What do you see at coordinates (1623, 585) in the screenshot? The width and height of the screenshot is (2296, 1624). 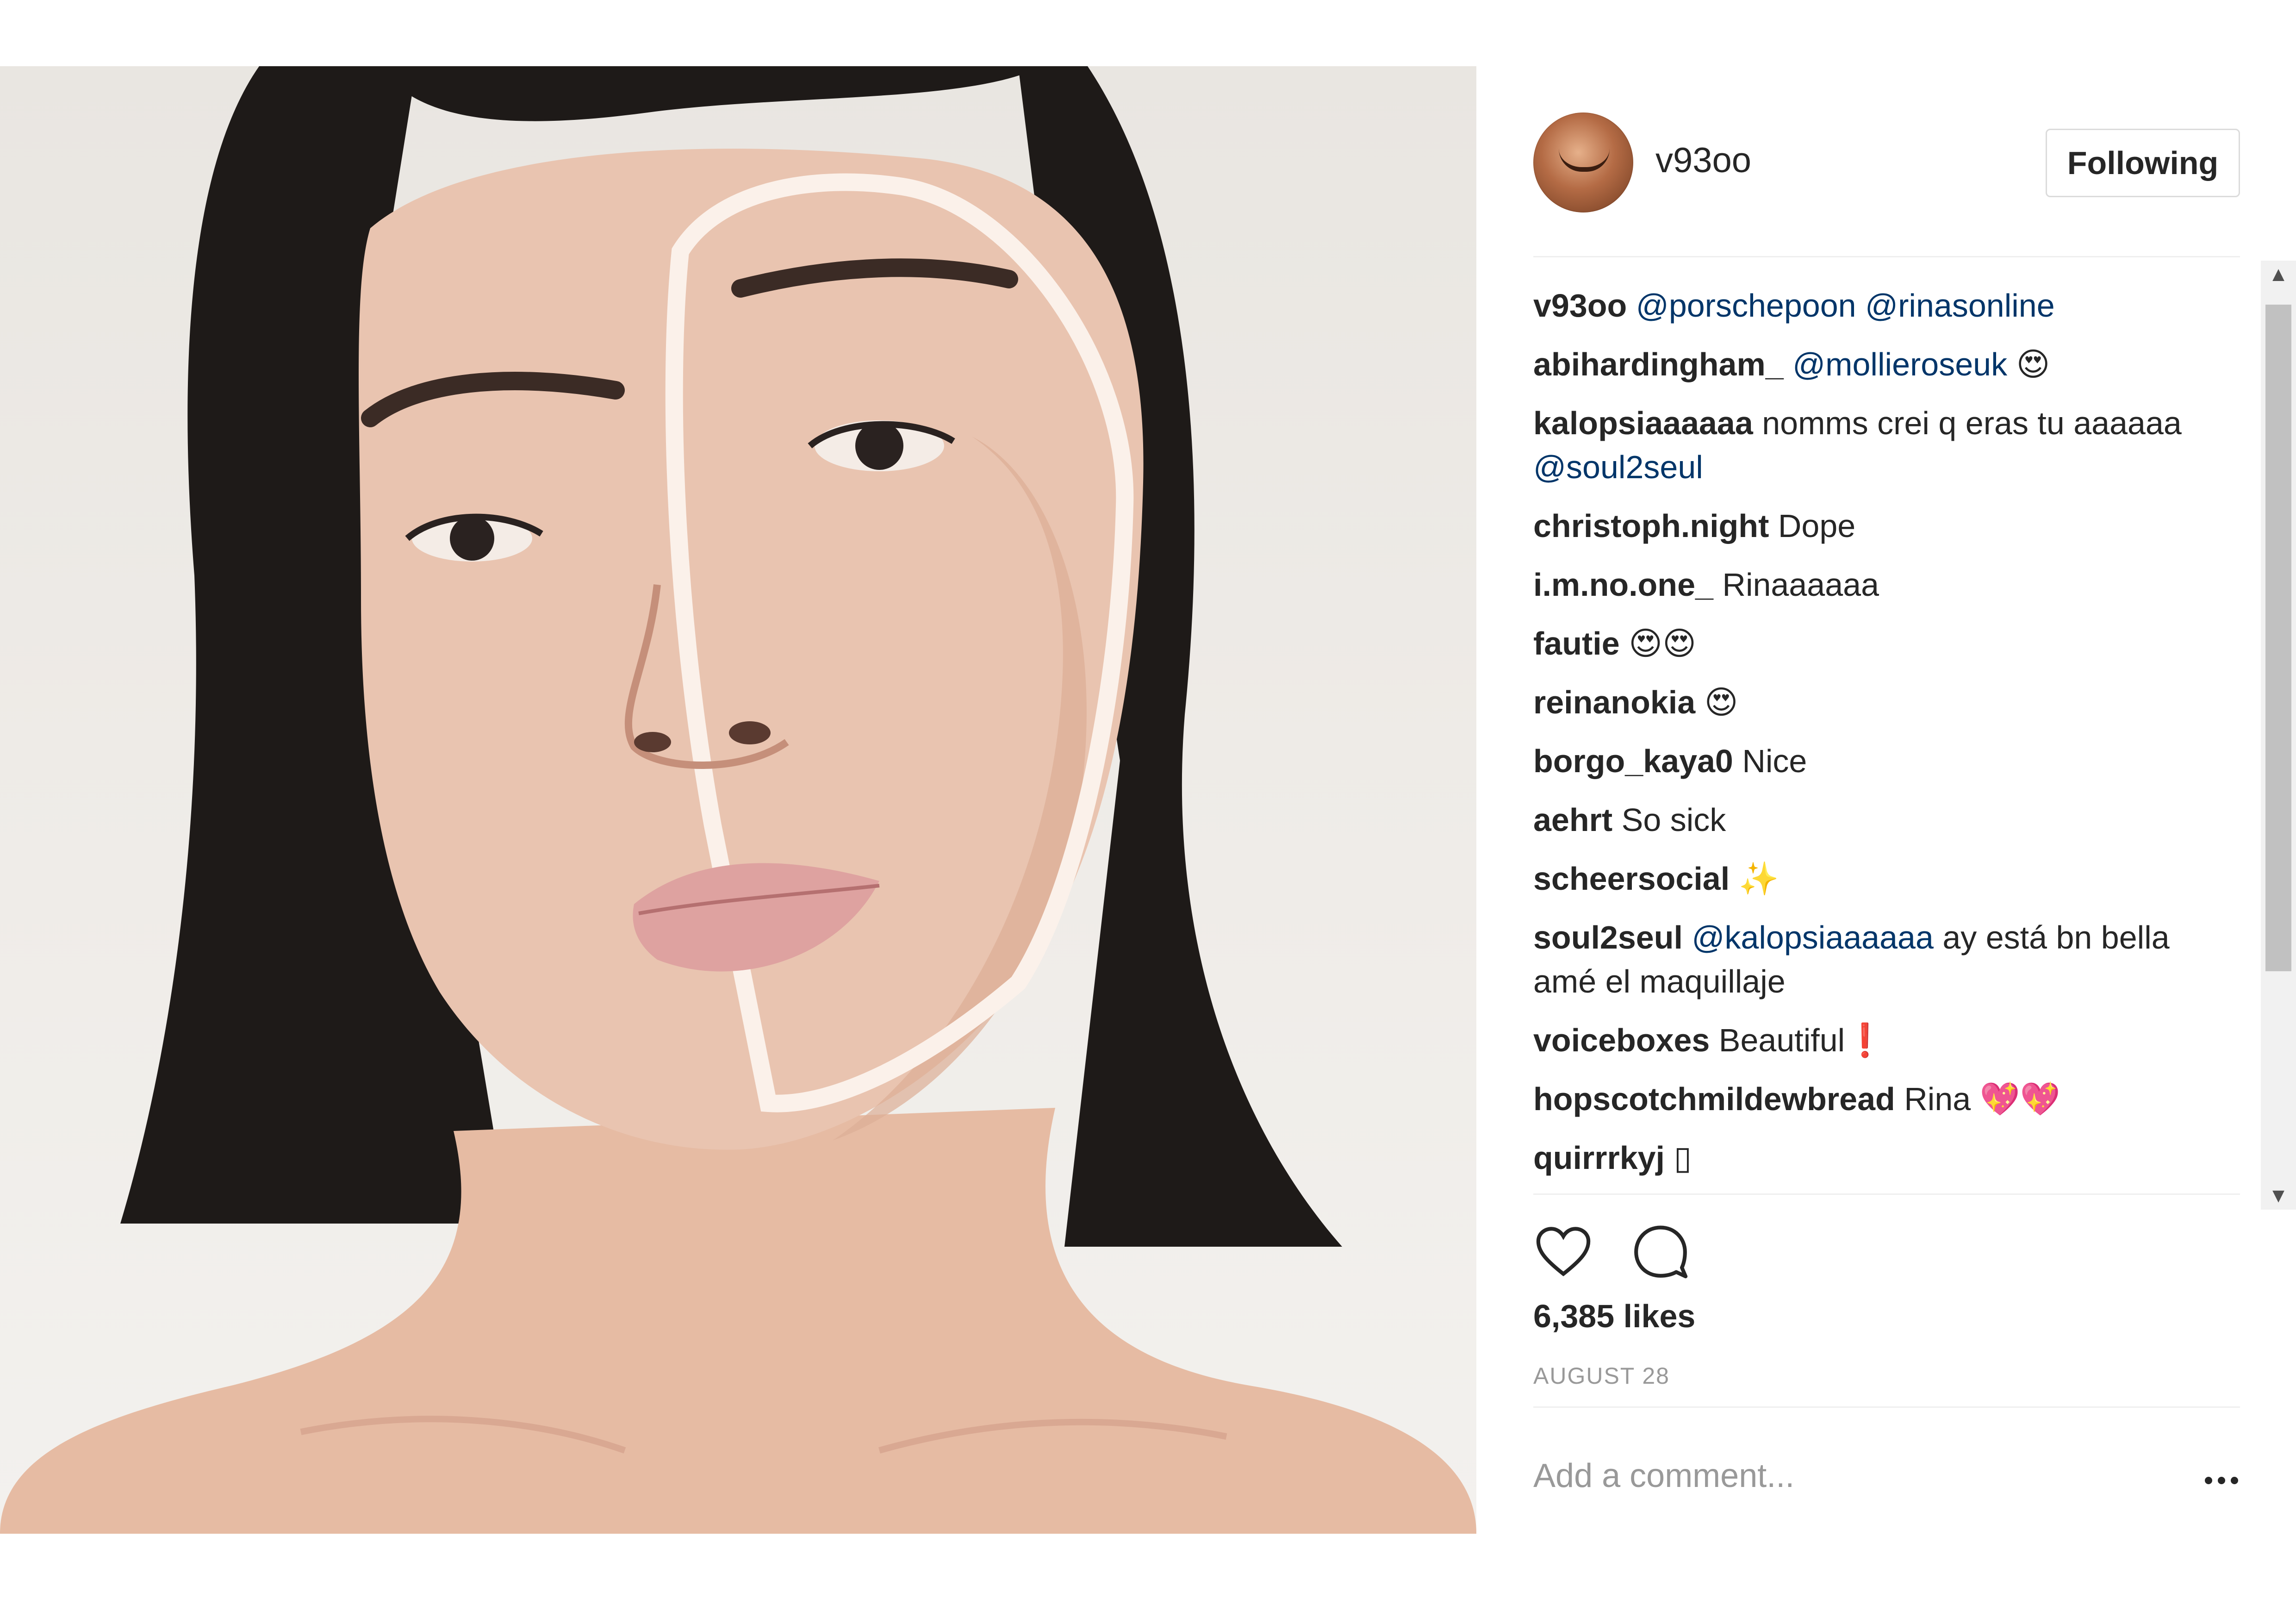 I see `comment-username: i.m.no.one_` at bounding box center [1623, 585].